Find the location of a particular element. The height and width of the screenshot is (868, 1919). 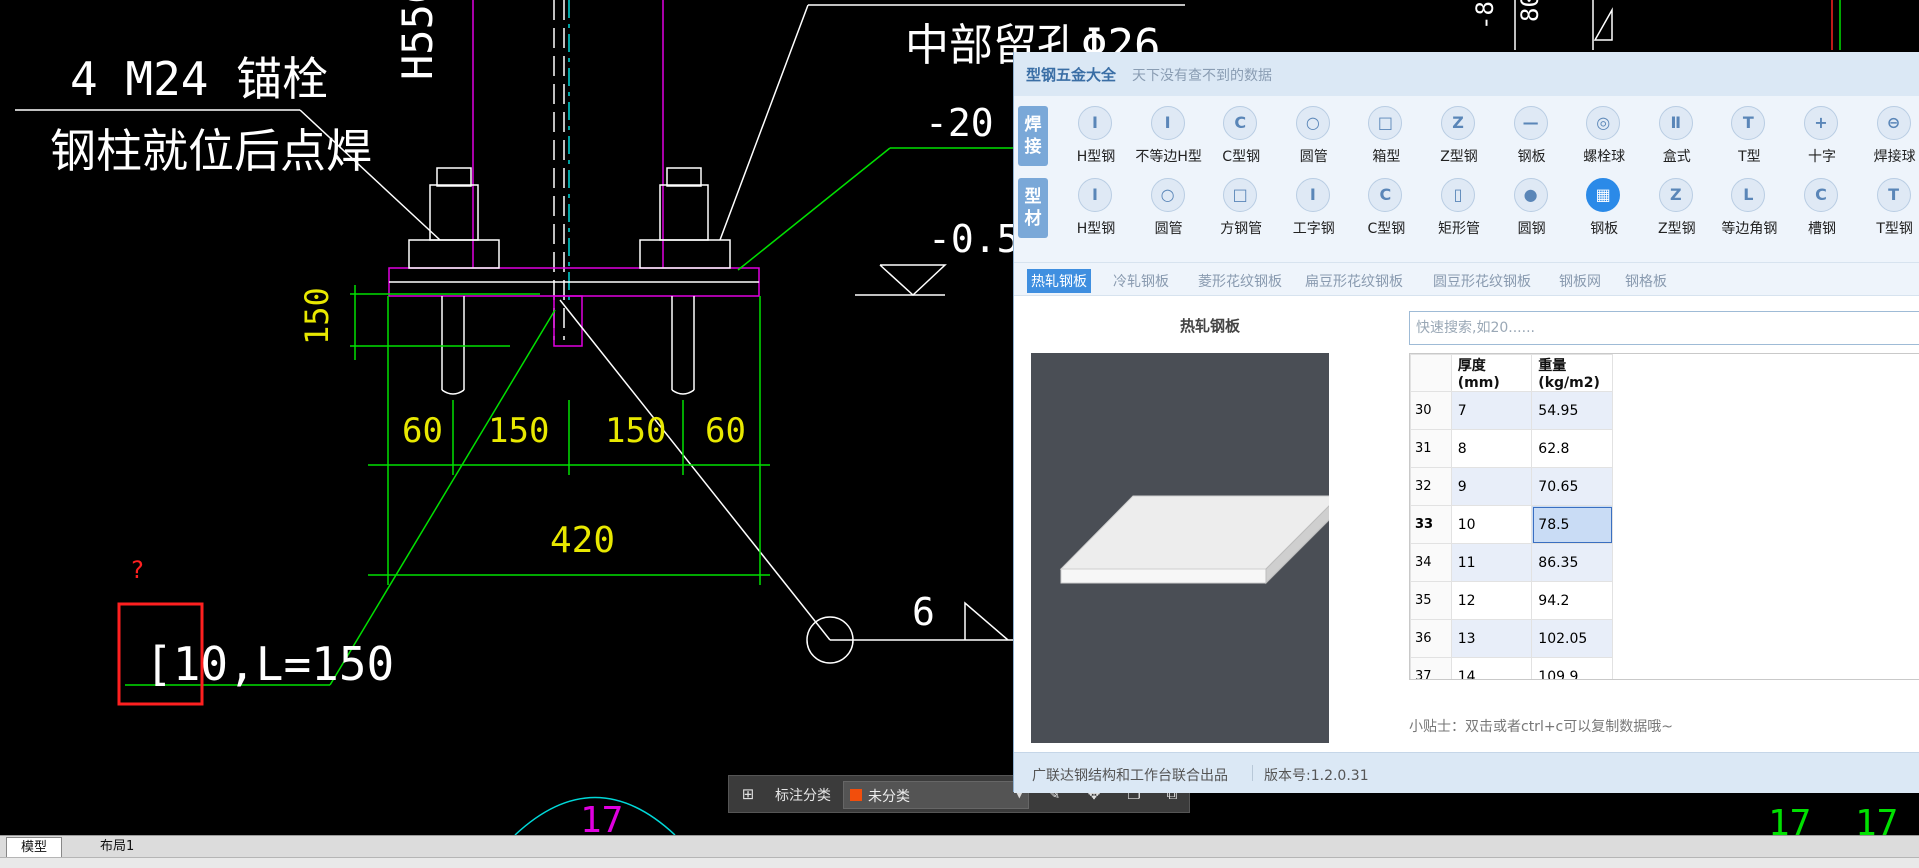

thickness-cell: 12 is located at coordinates (1491, 601).